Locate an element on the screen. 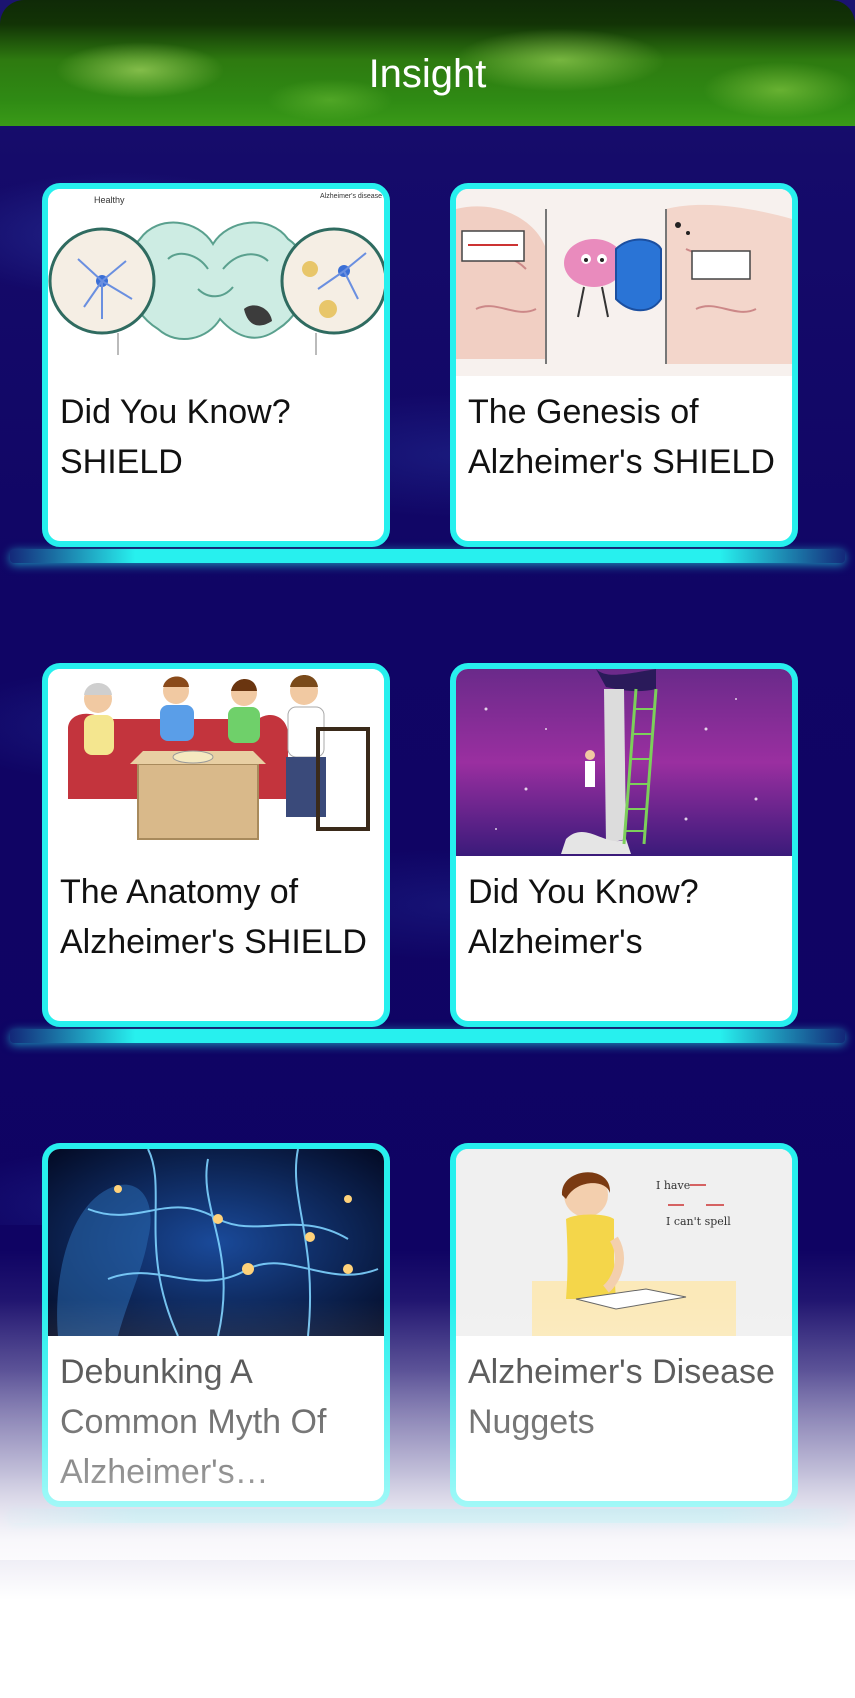 Image resolution: width=855 pixels, height=1698 pixels. svg-text: I can't spell is located at coordinates (698, 1221).